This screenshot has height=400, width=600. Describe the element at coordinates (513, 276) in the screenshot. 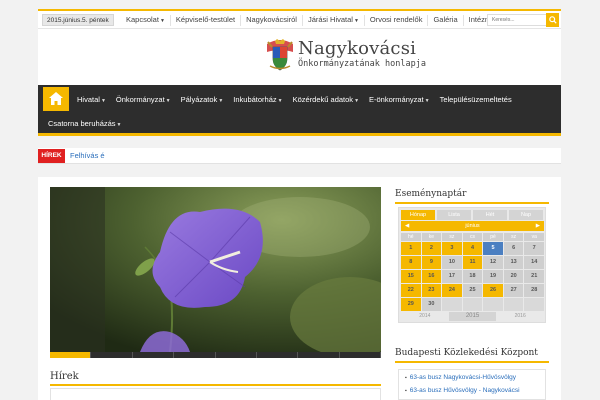

I see `calendar-day: 20` at that location.